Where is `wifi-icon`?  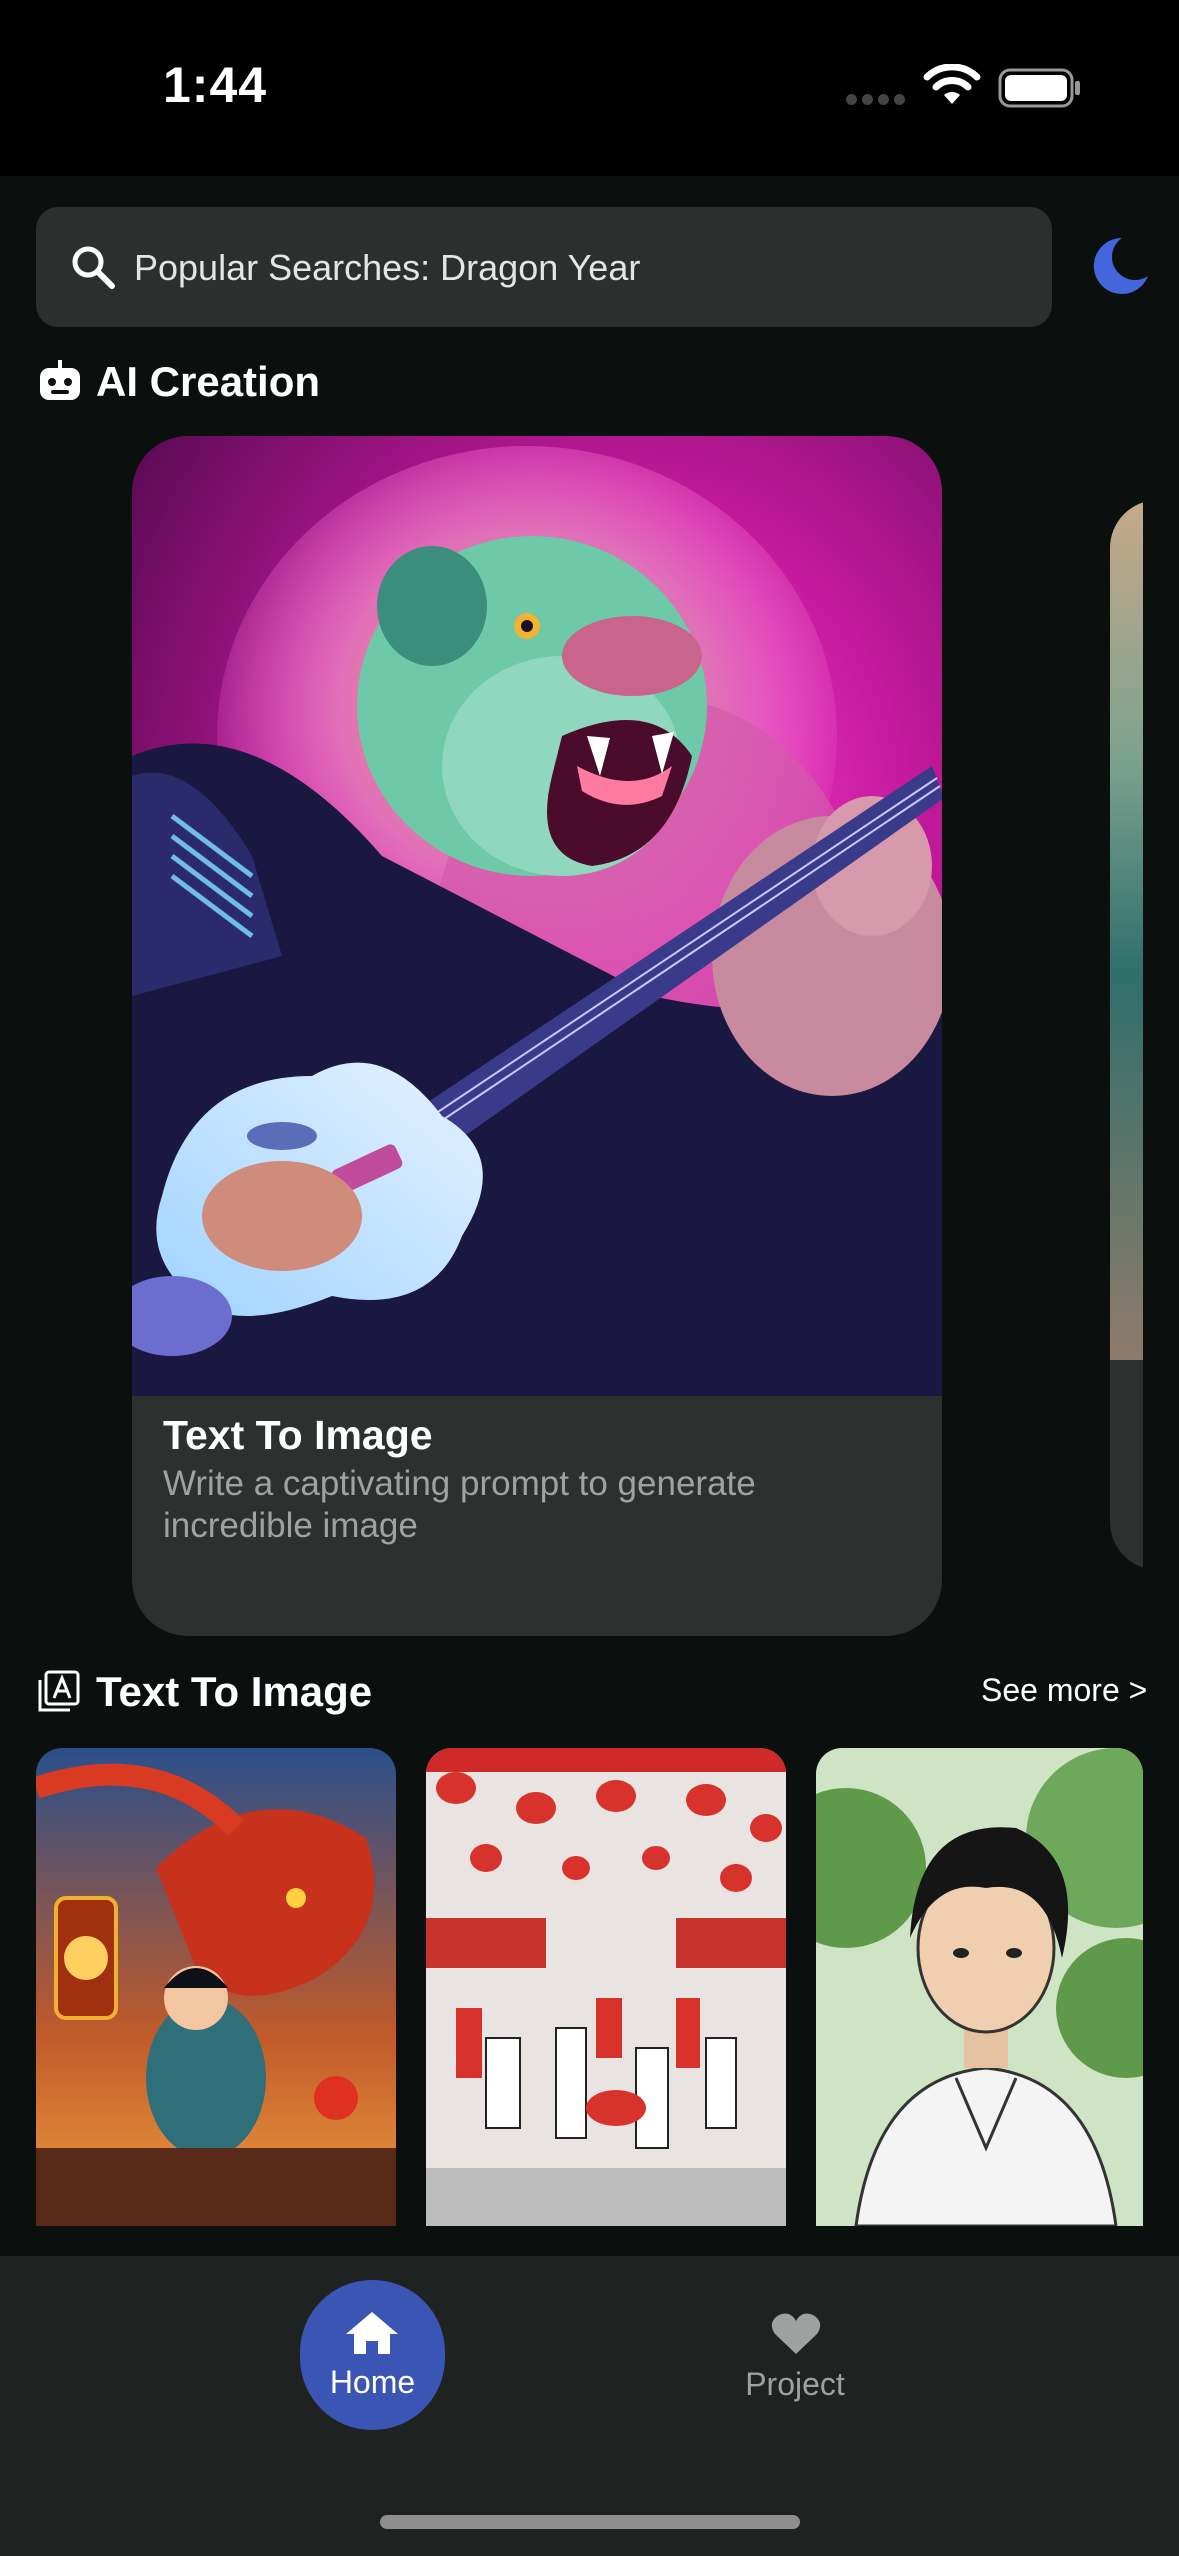
wifi-icon is located at coordinates (952, 84).